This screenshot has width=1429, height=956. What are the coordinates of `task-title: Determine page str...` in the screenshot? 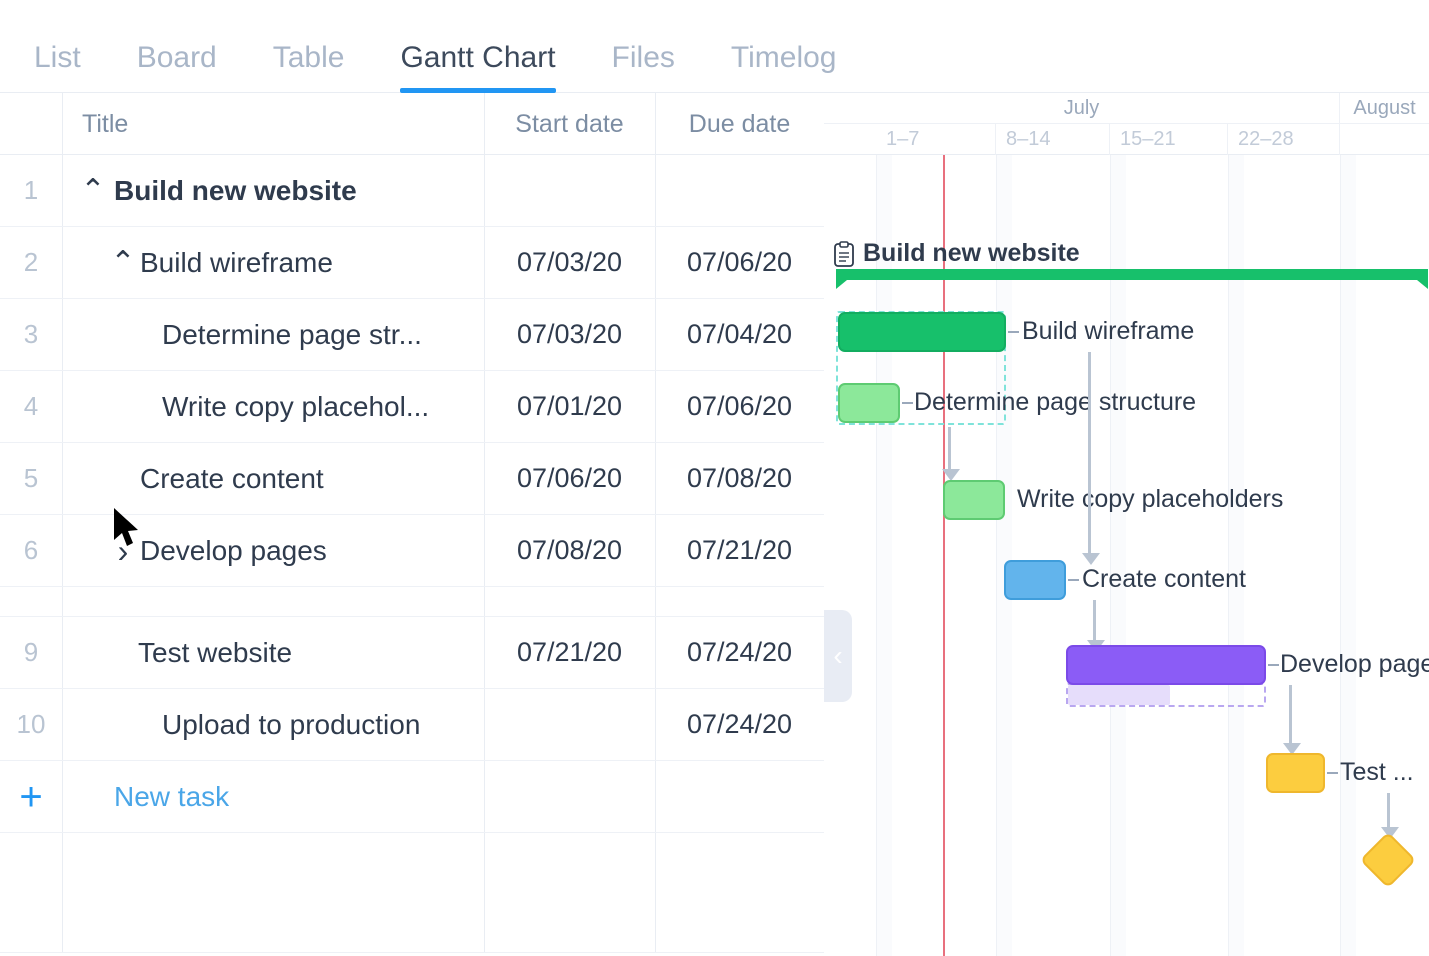 It's located at (292, 334).